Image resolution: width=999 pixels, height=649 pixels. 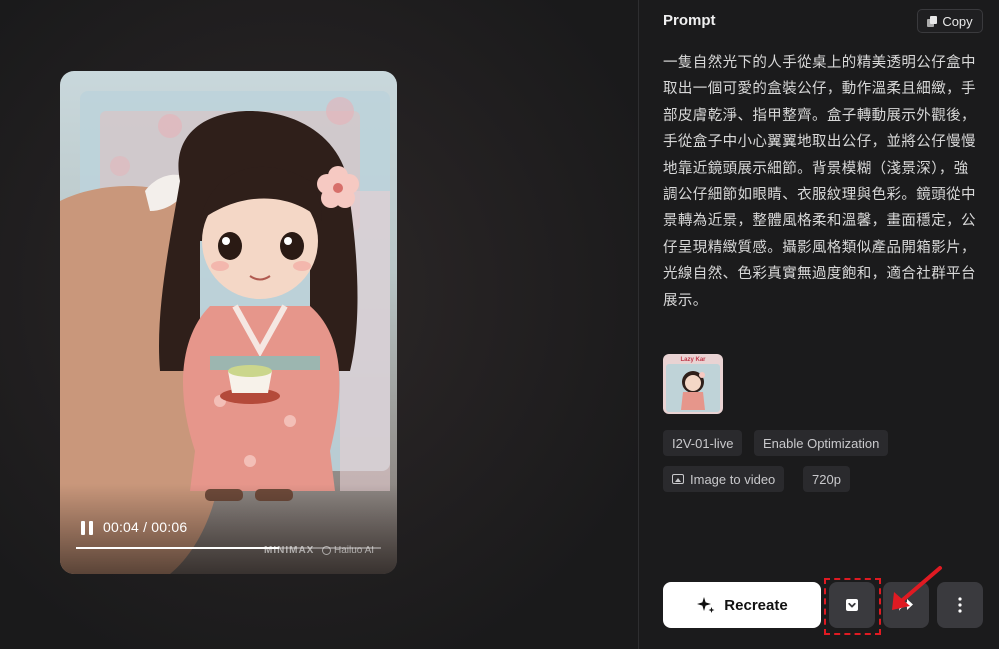 I want to click on model-tag: I2V-01-live, so click(x=703, y=443).